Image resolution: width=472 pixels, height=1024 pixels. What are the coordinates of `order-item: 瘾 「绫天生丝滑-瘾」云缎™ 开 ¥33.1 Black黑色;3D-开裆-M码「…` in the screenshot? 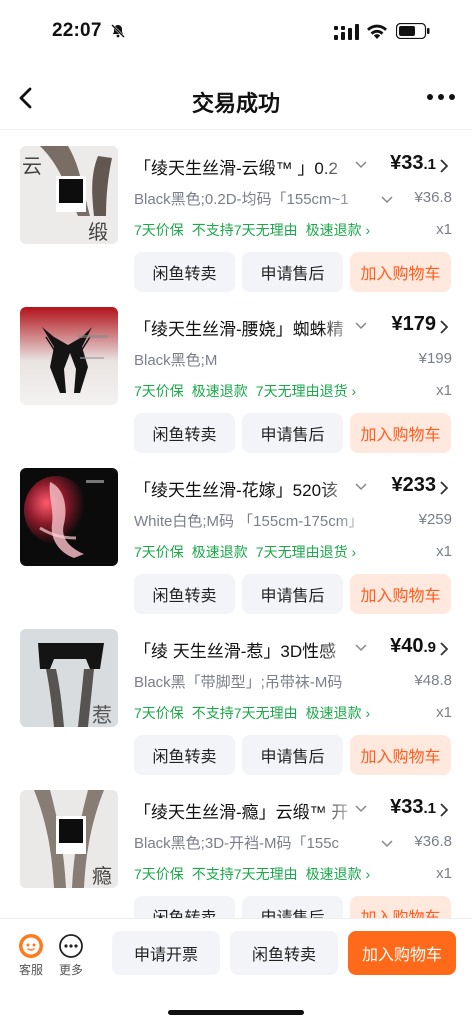 It's located at (236, 846).